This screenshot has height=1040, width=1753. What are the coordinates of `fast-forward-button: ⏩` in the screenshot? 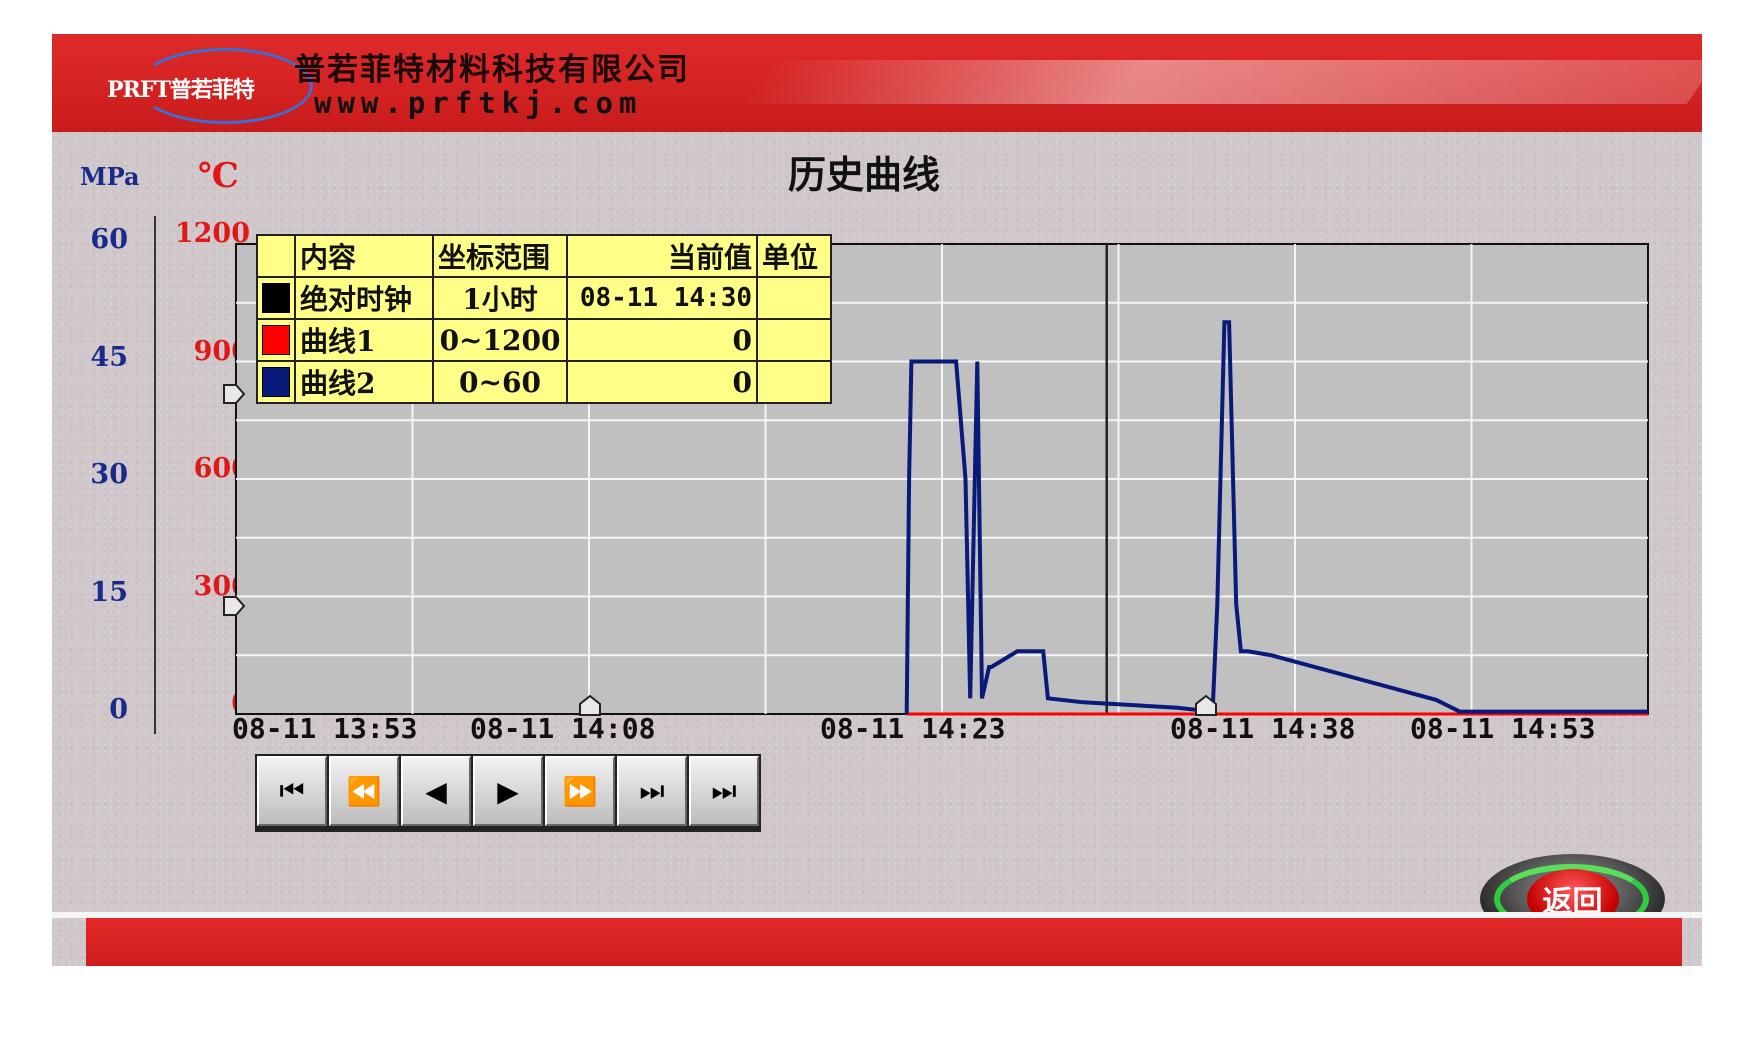 It's located at (580, 791).